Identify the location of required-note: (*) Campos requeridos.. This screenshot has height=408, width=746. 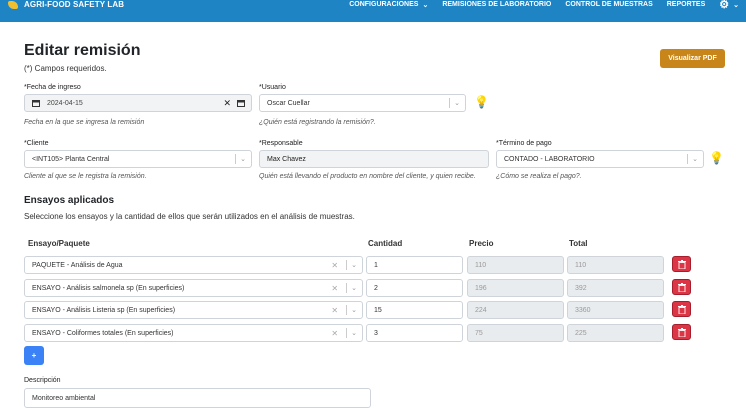
(65, 68).